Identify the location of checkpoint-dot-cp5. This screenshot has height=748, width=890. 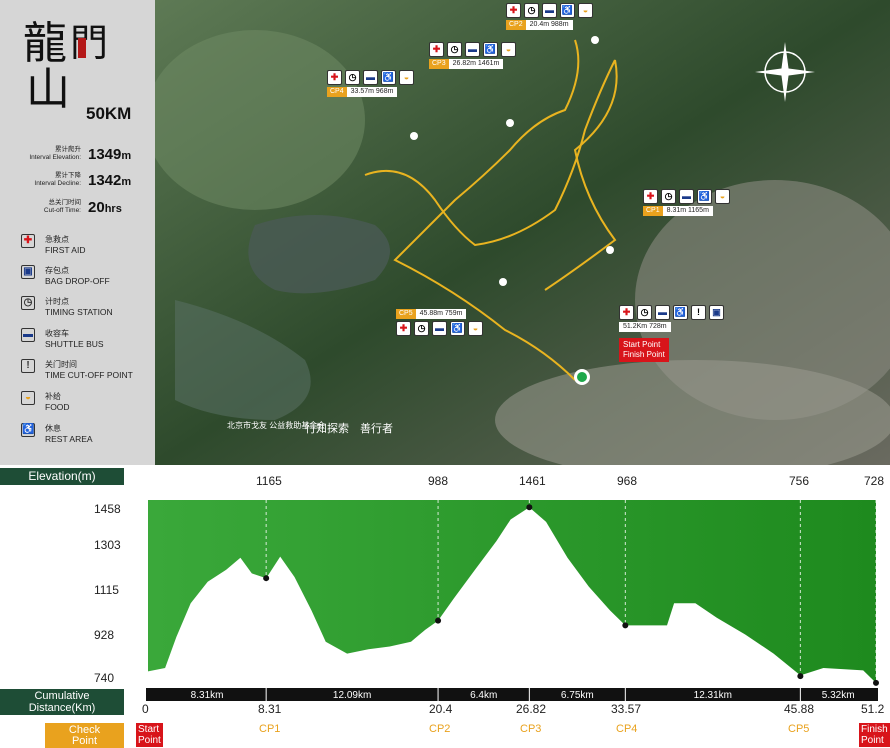
(800, 676).